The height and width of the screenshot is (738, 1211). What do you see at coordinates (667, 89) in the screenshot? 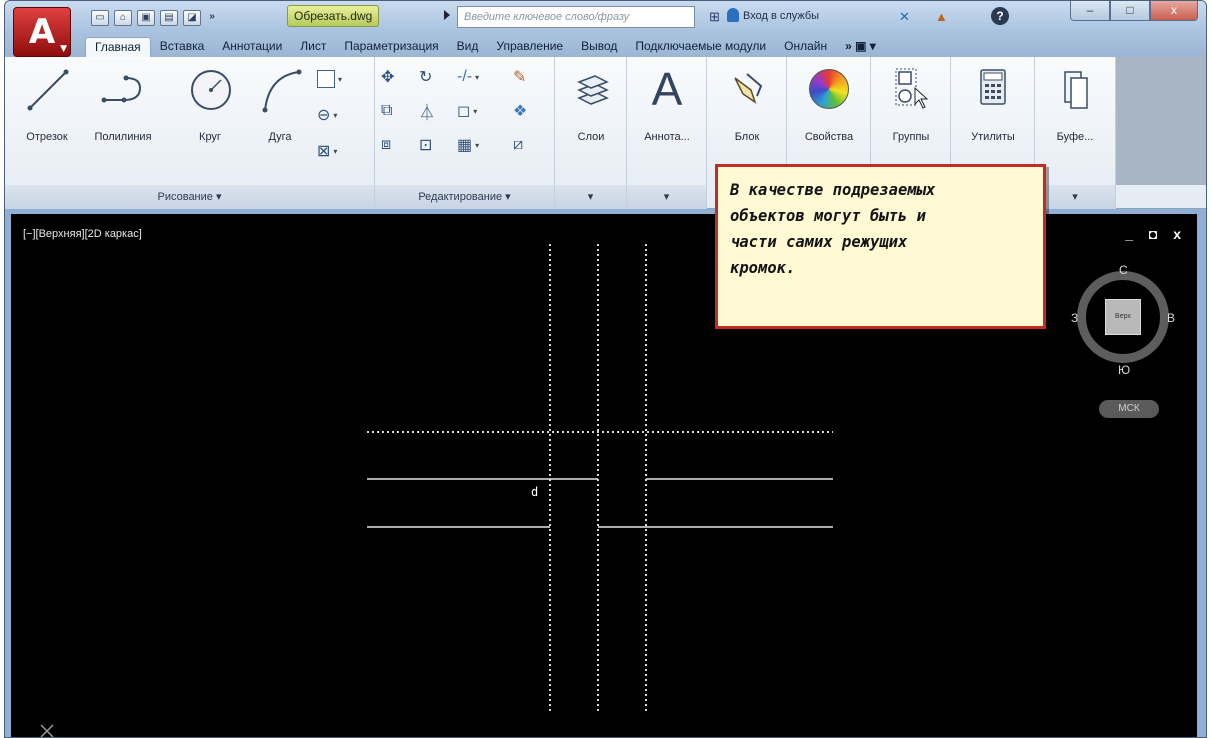
I see `annotation-icon: A` at bounding box center [667, 89].